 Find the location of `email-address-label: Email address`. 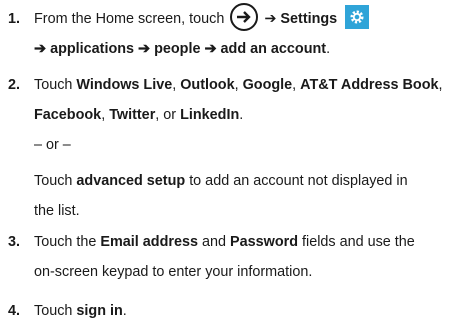

email-address-label: Email address is located at coordinates (149, 242).